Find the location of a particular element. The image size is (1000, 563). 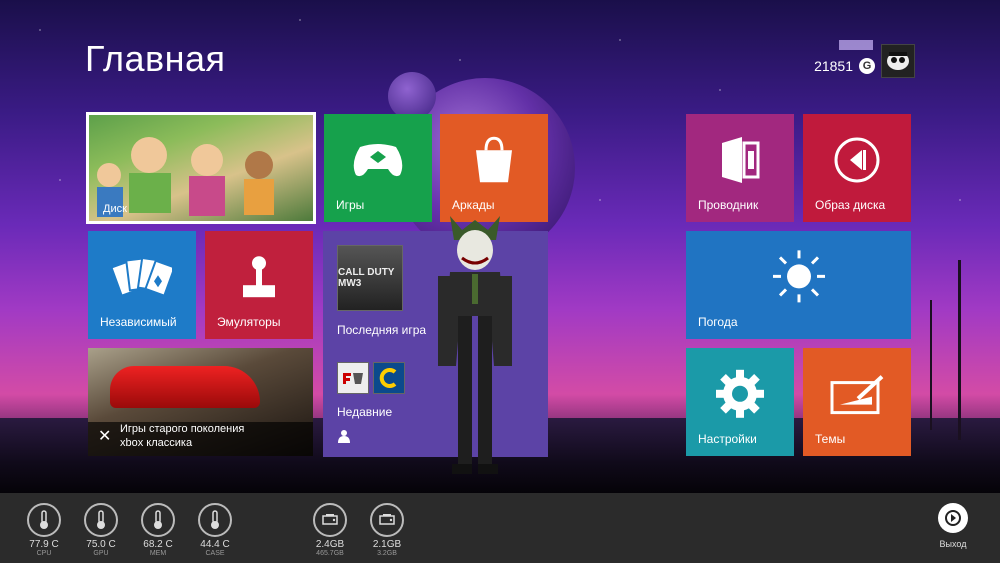

explorer-icon is located at coordinates (740, 162).